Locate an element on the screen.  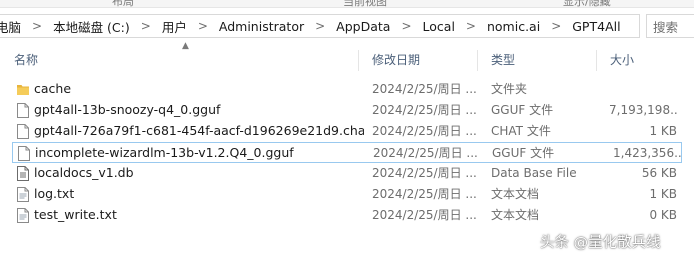
folder-icon is located at coordinates (23, 90).